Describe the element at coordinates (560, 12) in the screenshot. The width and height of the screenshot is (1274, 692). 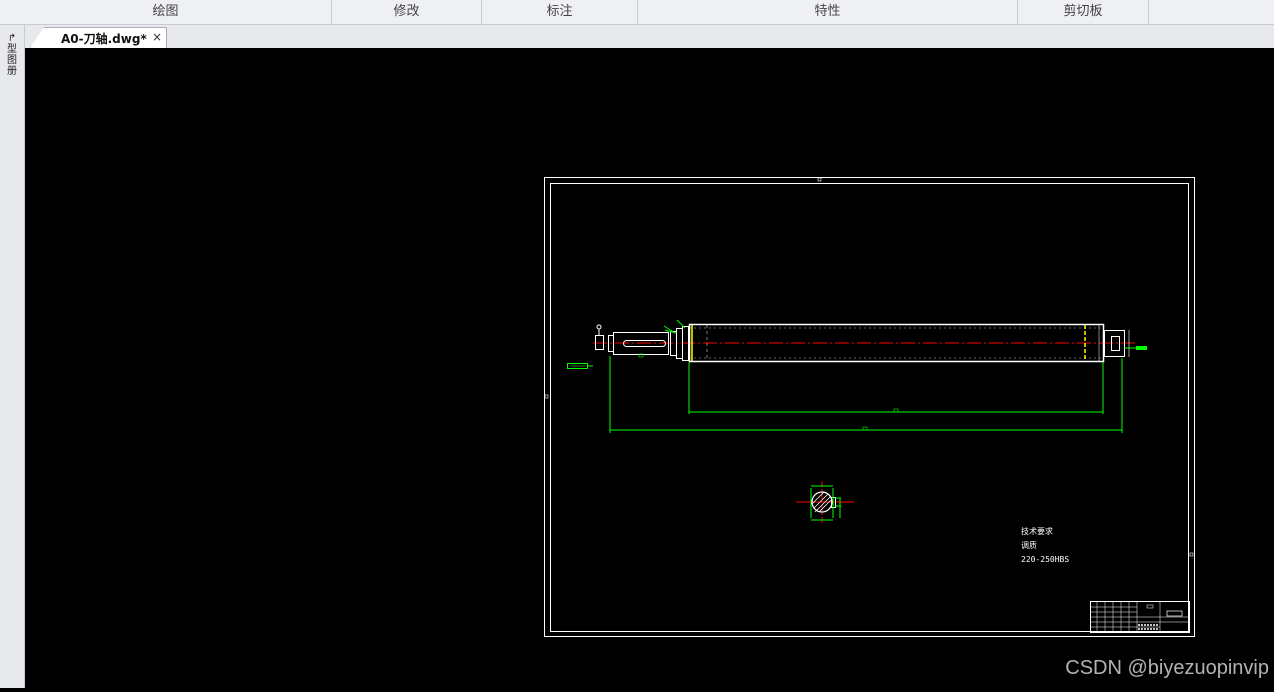
I see `ribbon-section-annotate: 标注` at that location.